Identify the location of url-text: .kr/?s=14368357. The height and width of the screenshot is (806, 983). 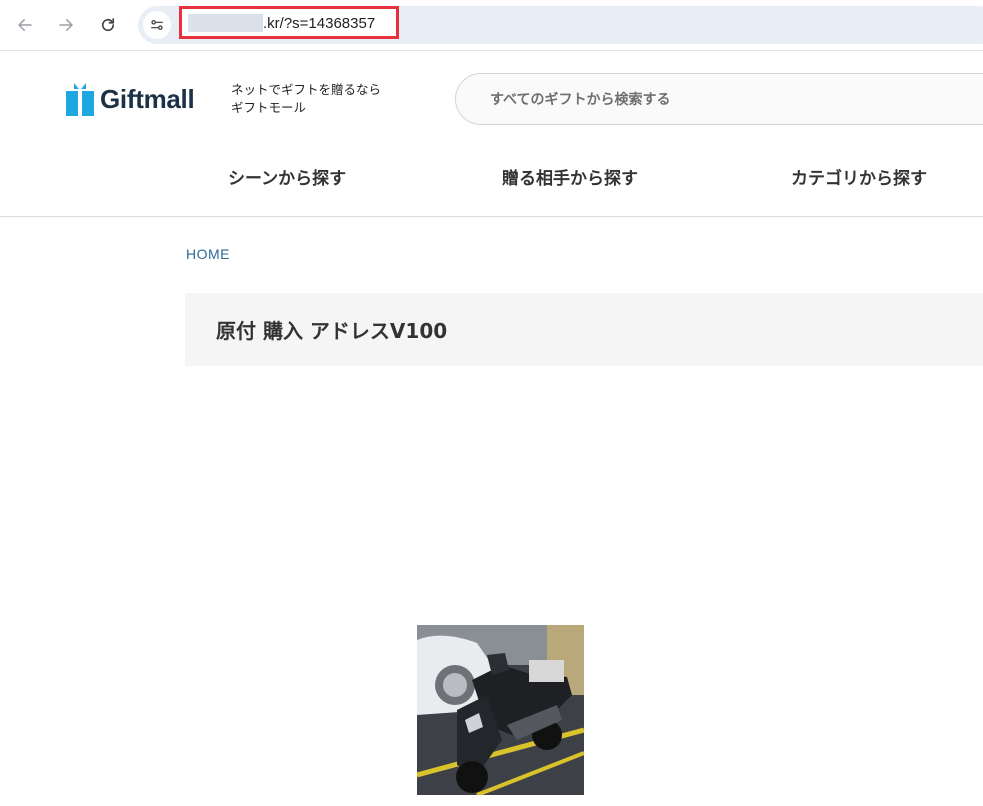
(319, 23).